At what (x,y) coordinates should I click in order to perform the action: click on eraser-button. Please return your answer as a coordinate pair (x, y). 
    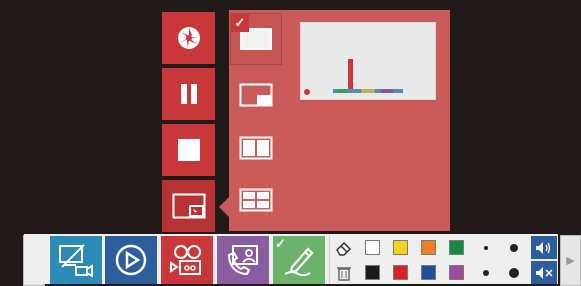
    Looking at the image, I should click on (344, 247).